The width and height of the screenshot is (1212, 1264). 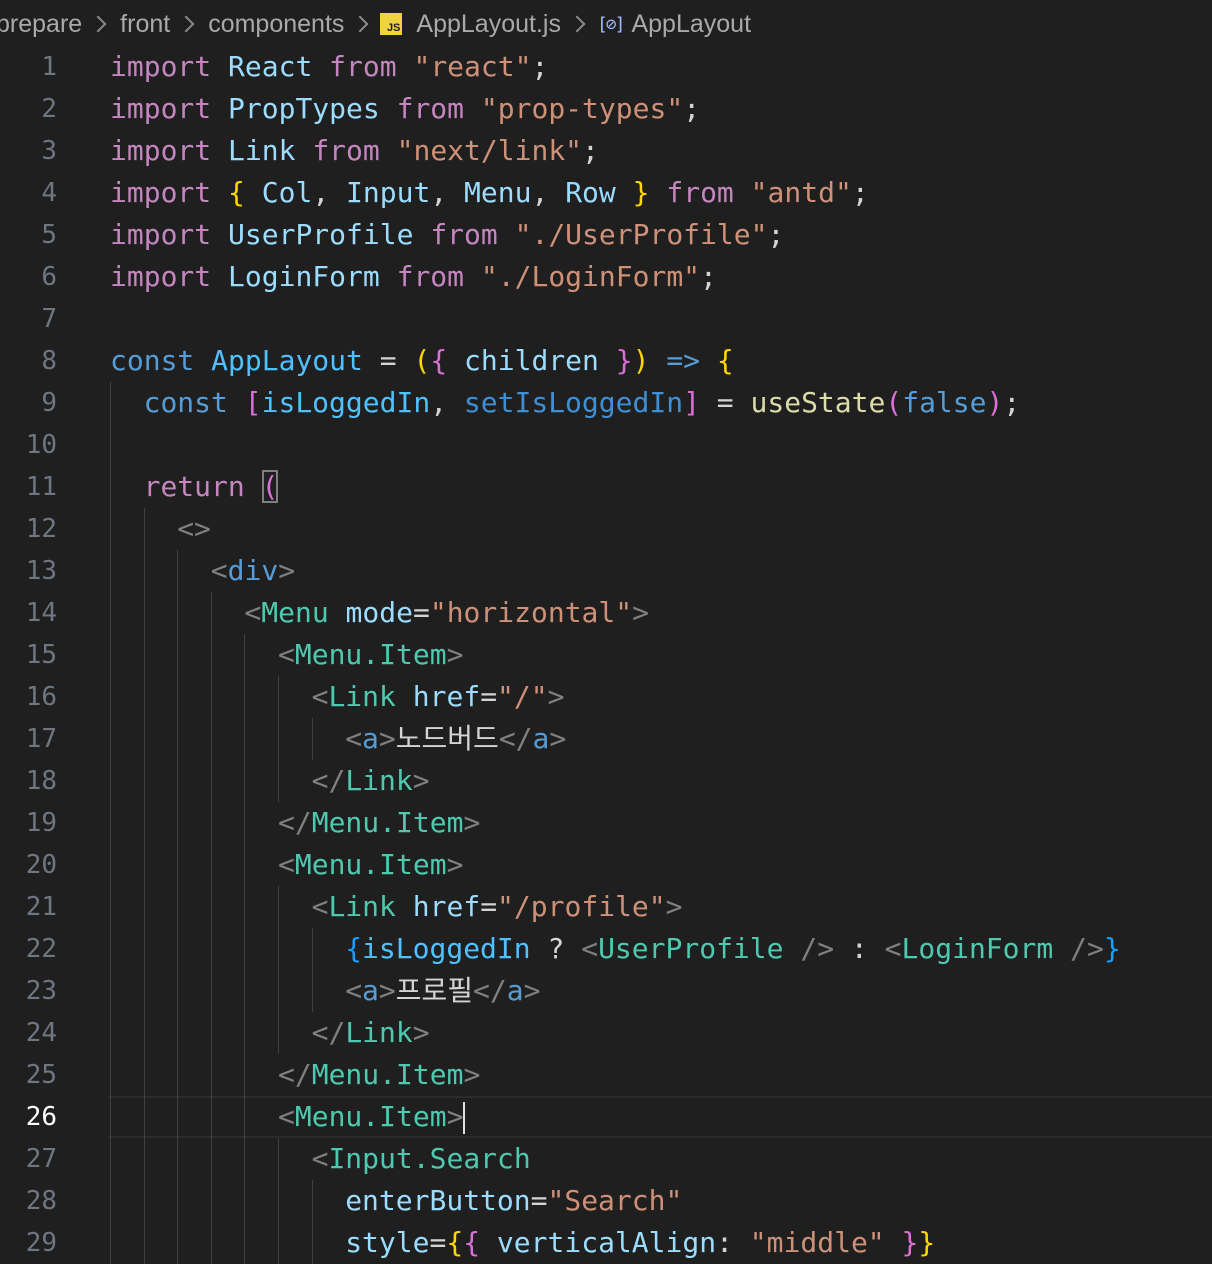 I want to click on line-number: 27, so click(x=41, y=1159).